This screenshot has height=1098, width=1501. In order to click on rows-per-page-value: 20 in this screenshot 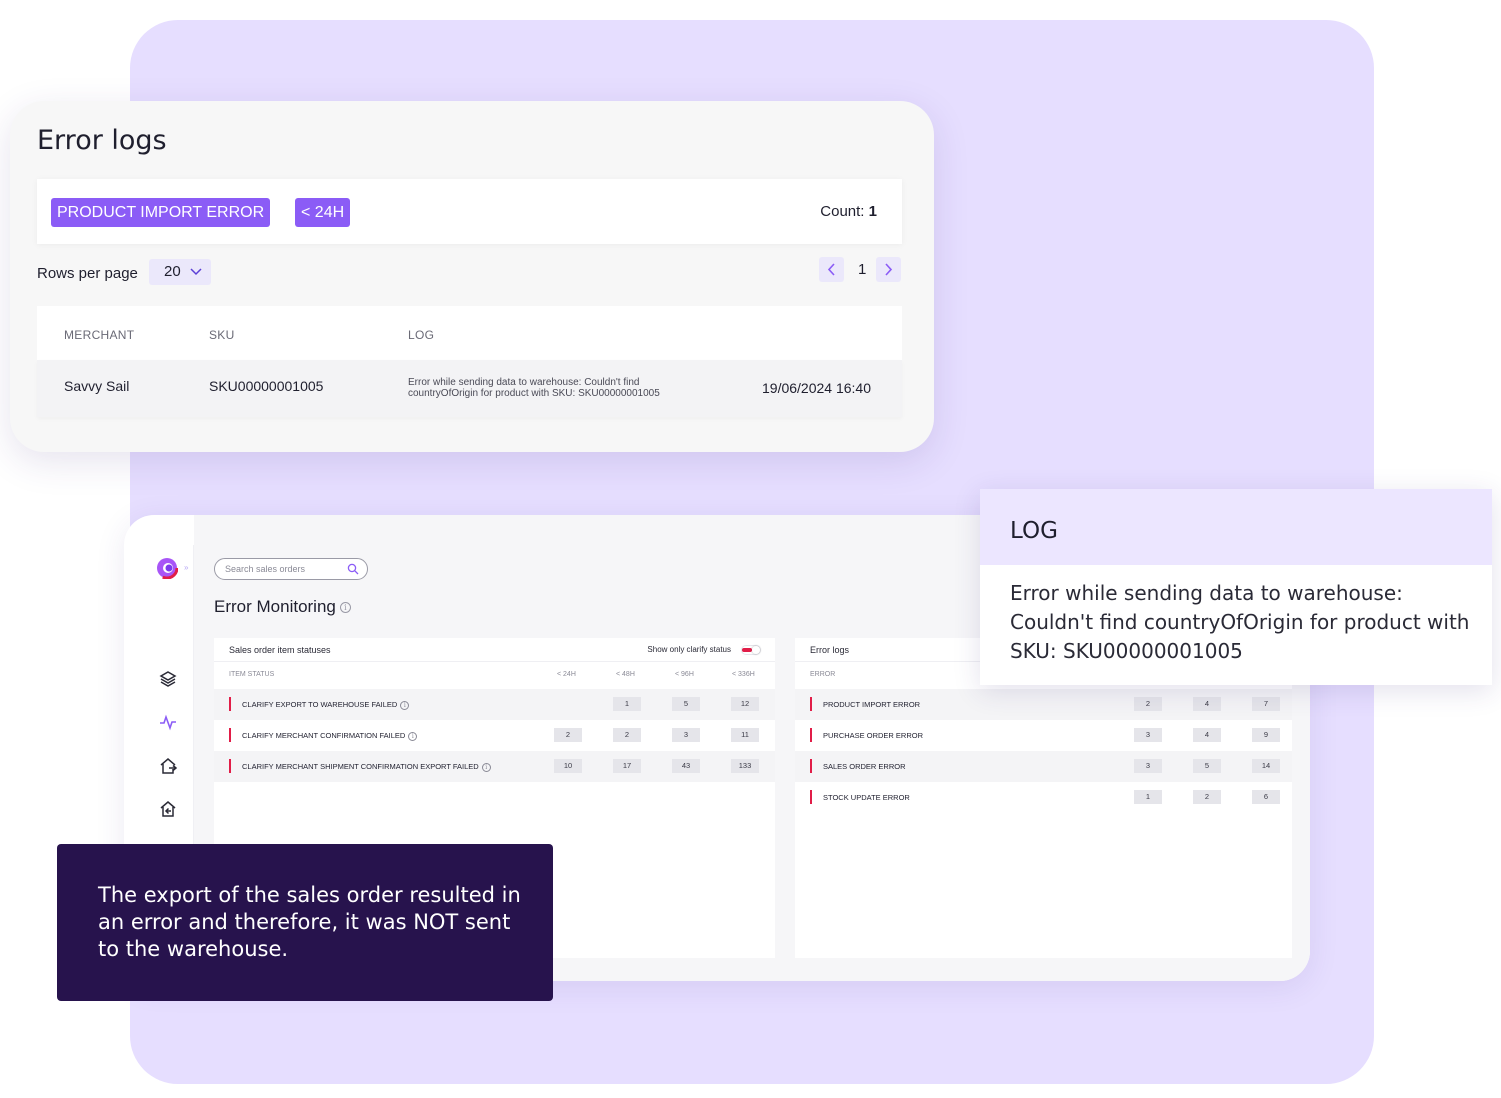, I will do `click(172, 271)`.